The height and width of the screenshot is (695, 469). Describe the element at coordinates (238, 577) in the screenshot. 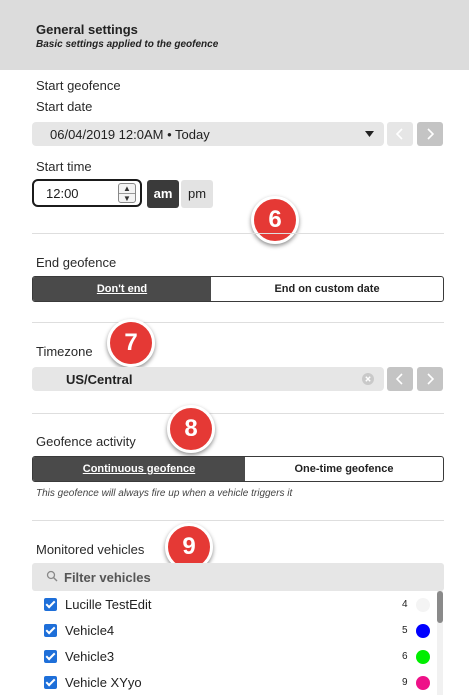

I see `filter-vehicles-input: Filter vehicles` at that location.